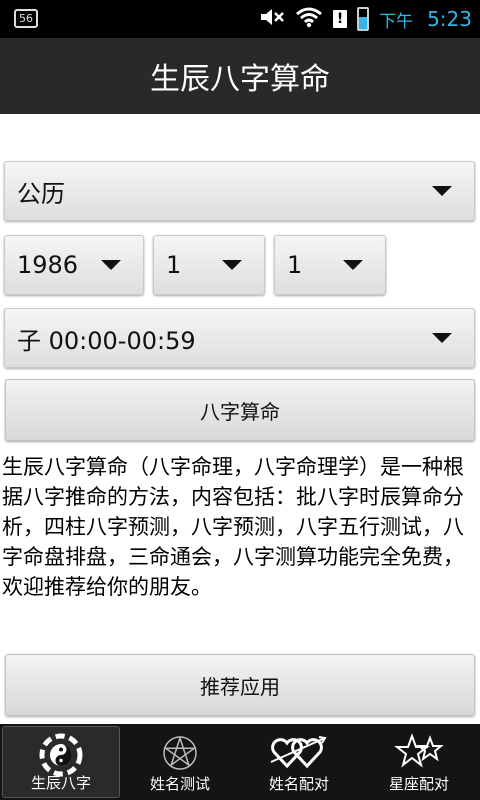  What do you see at coordinates (240, 410) in the screenshot?
I see `calculate-button: 八字算命` at bounding box center [240, 410].